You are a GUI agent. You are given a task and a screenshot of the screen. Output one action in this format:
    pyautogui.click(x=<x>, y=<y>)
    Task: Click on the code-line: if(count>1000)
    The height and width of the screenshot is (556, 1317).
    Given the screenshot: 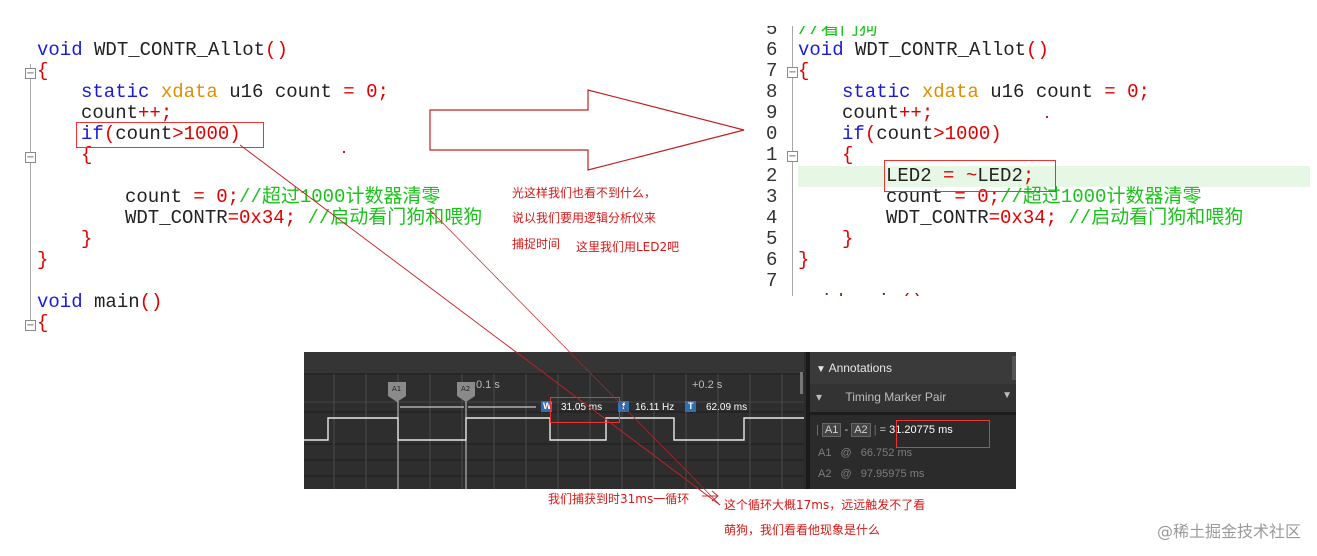 What is the action you would take?
    pyautogui.click(x=922, y=134)
    